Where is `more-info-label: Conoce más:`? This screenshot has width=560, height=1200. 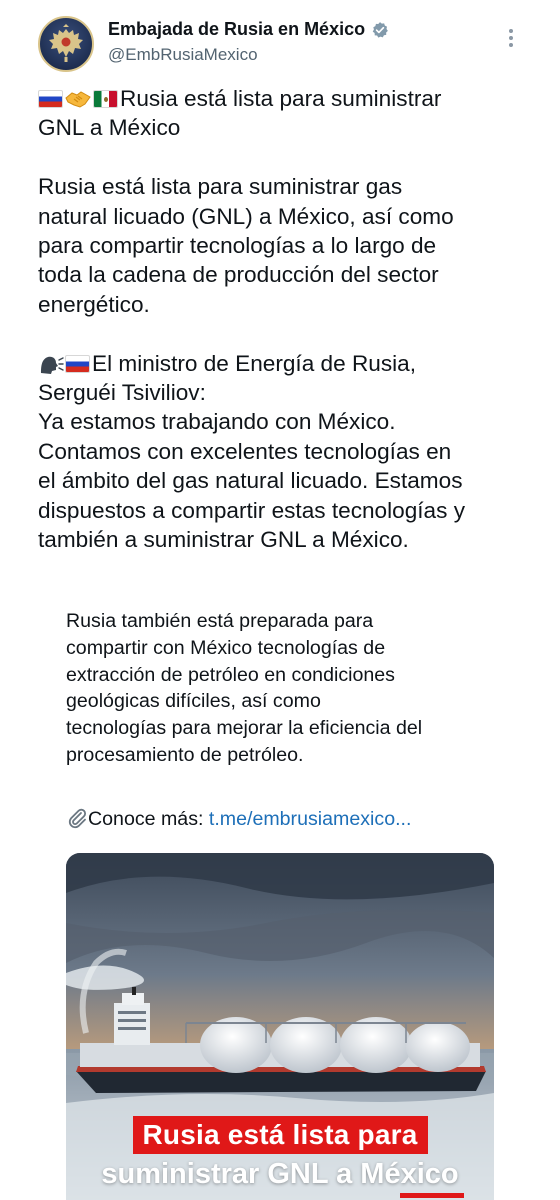 more-info-label: Conoce más: is located at coordinates (148, 819).